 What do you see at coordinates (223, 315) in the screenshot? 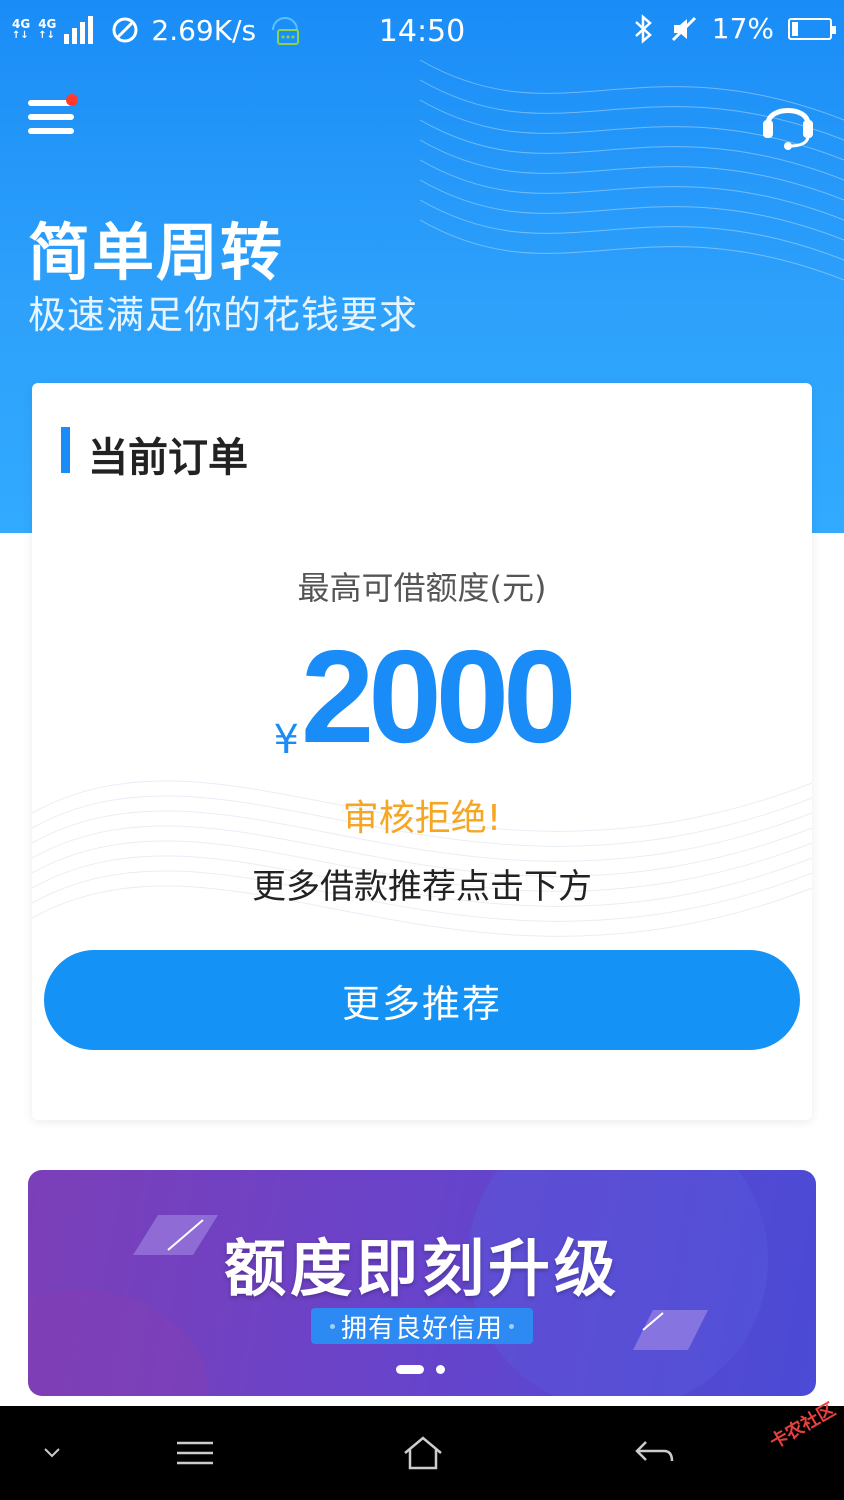
I see `hero-subtitle: 极速满足你的花钱要求` at bounding box center [223, 315].